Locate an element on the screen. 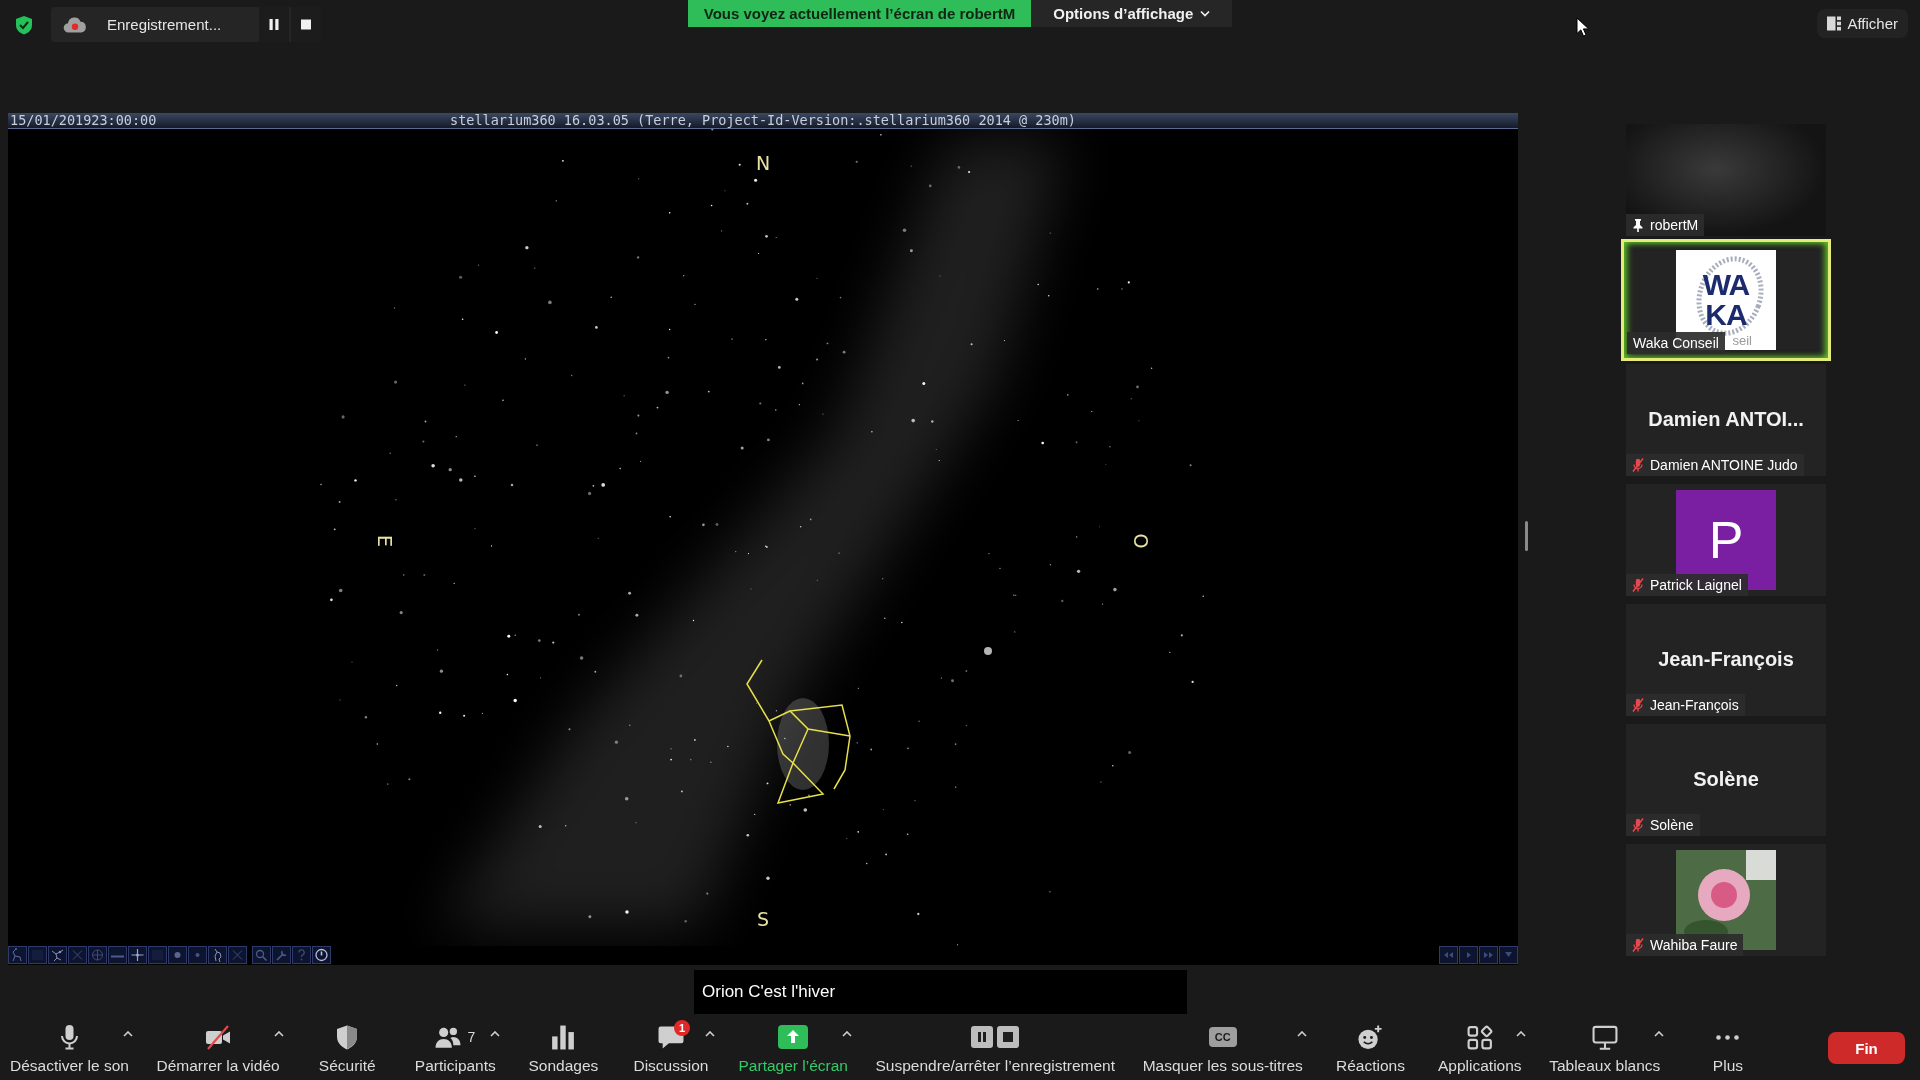 Image resolution: width=1920 pixels, height=1080 pixels. bar-chart-icon is located at coordinates (563, 1037).